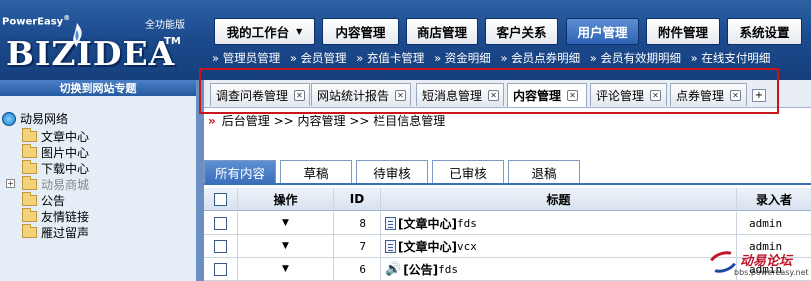 The image size is (811, 281). Describe the element at coordinates (33, 22) in the screenshot. I see `powered-by-text: PowerEasy` at that location.